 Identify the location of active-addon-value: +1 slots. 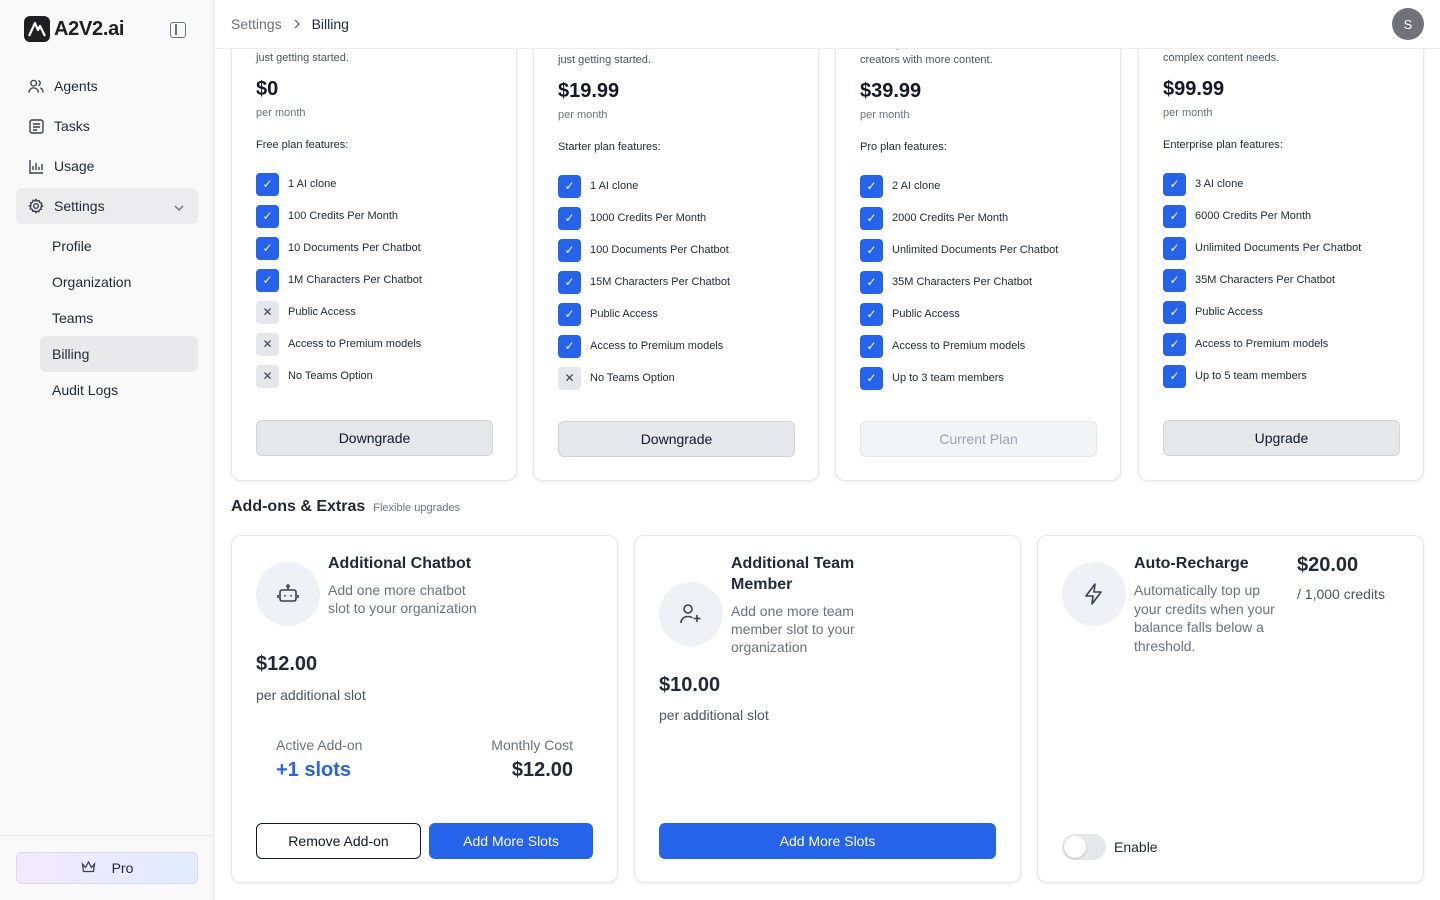
(314, 770).